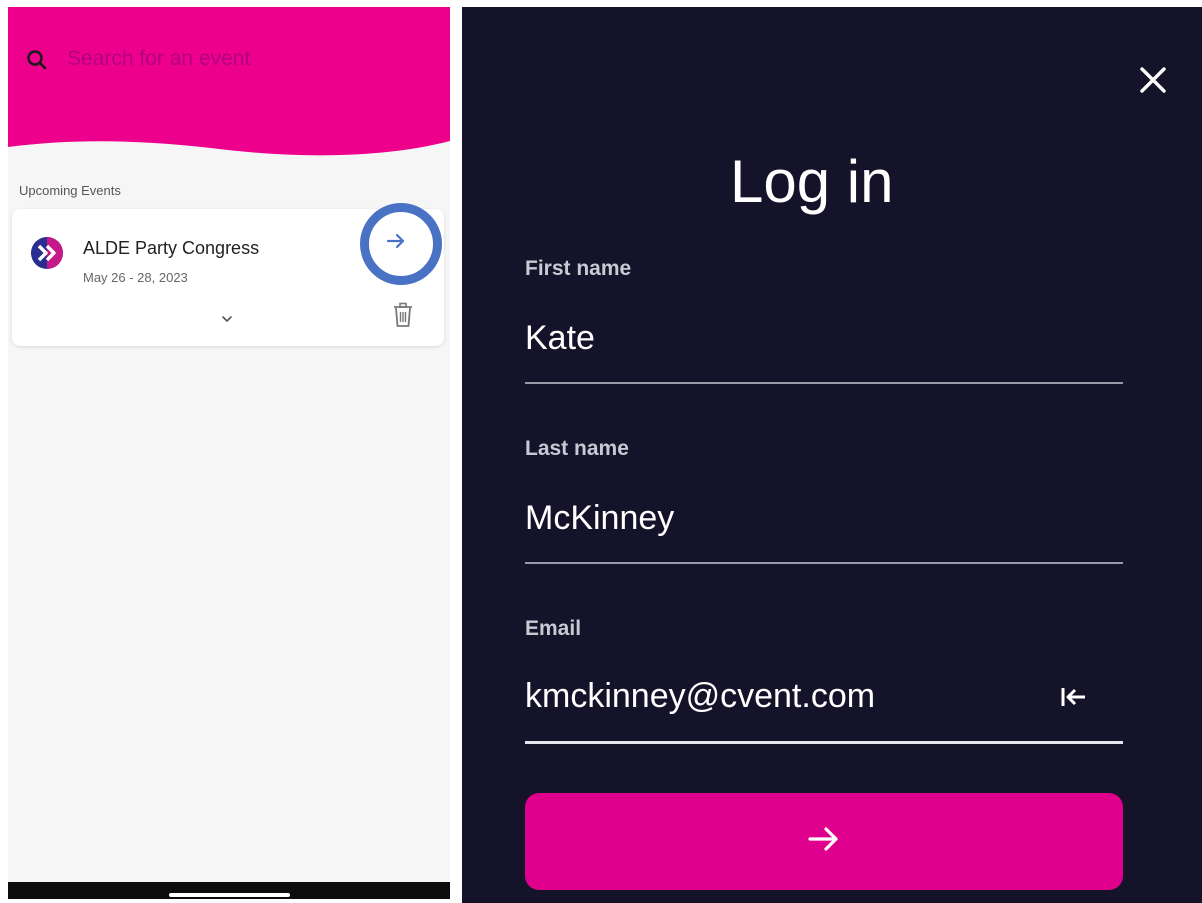 Image resolution: width=1202 pixels, height=903 pixels. I want to click on backspace-icon, so click(1073, 697).